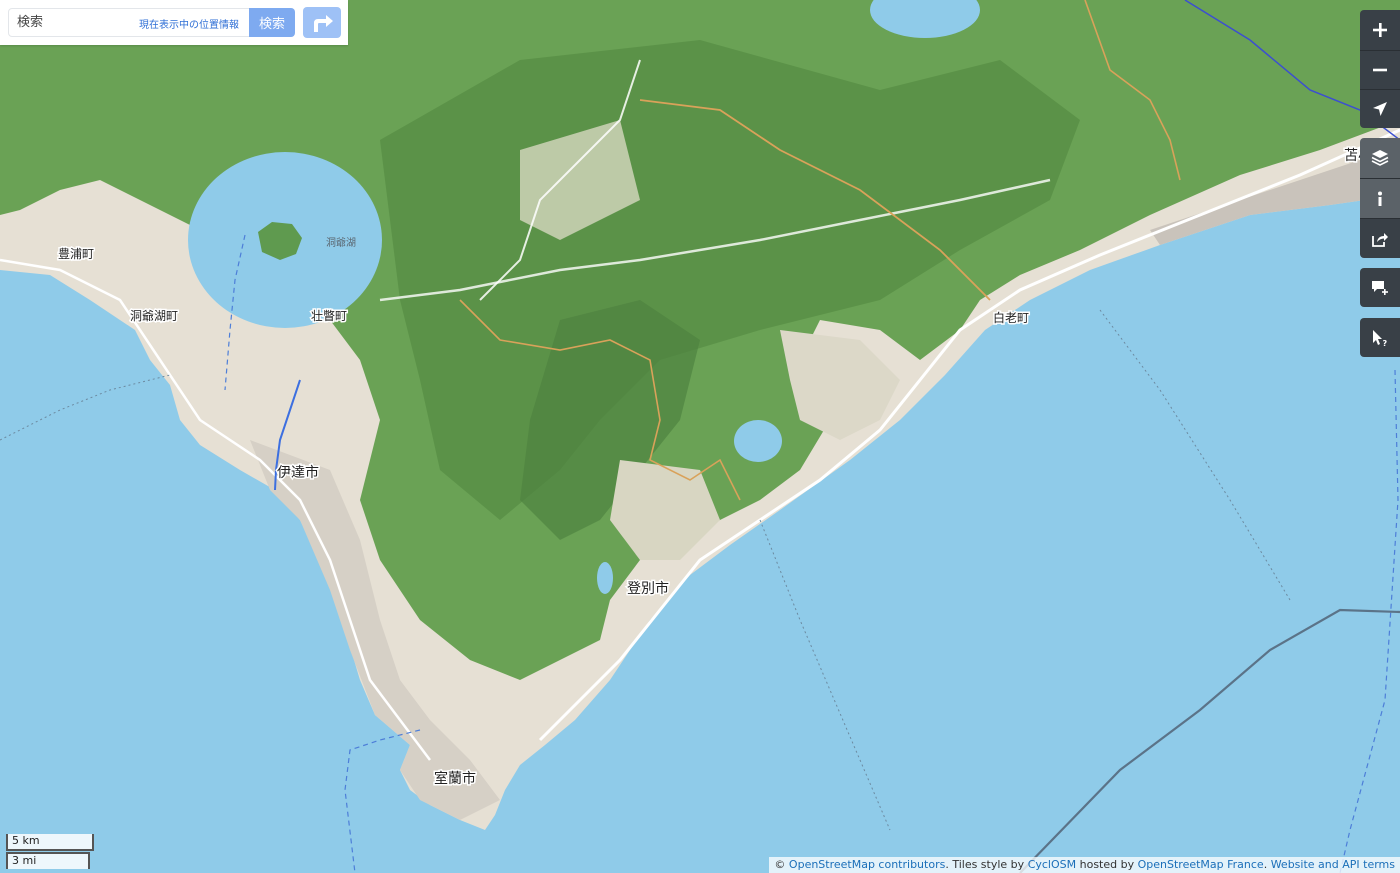 The width and height of the screenshot is (1400, 873). Describe the element at coordinates (455, 778) in the screenshot. I see `label-muroran: 室蘭市` at that location.